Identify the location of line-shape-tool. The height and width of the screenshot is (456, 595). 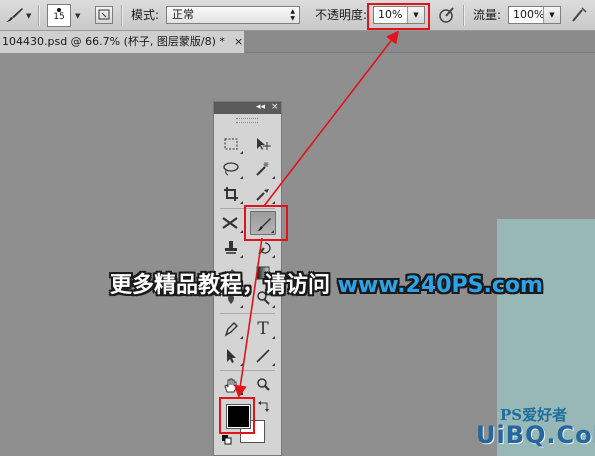
(263, 356).